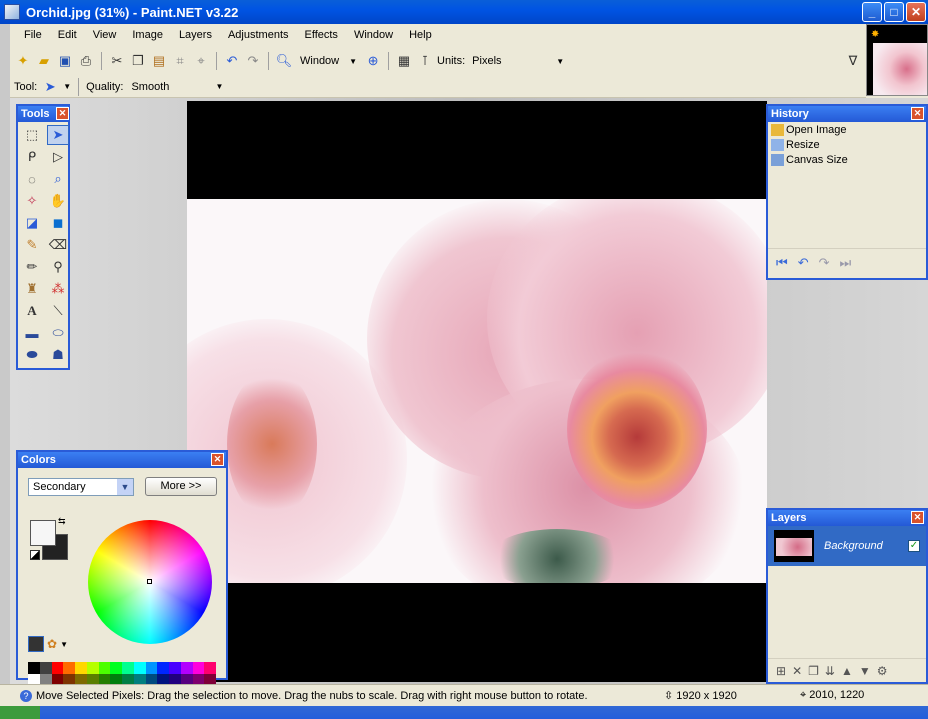  Describe the element at coordinates (36, 644) in the screenshot. I see `palette-icon` at that location.